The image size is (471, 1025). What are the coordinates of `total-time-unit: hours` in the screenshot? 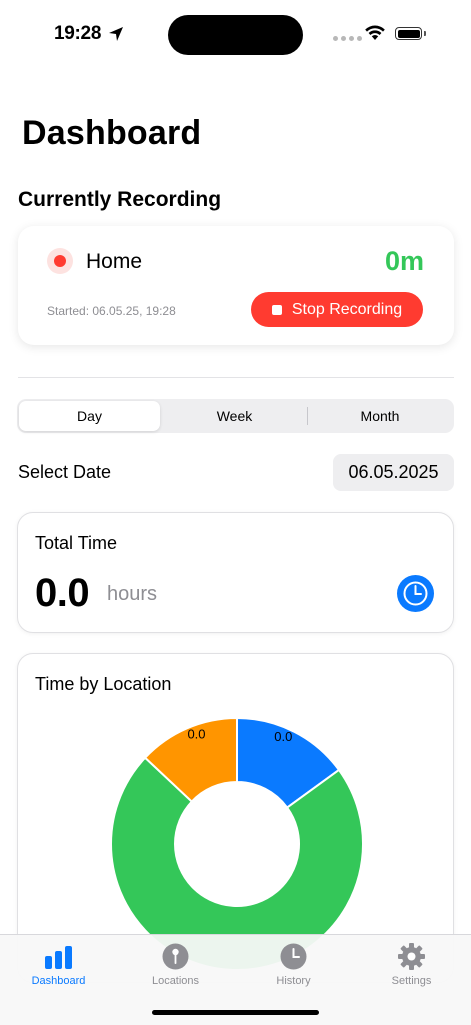 It's located at (132, 594).